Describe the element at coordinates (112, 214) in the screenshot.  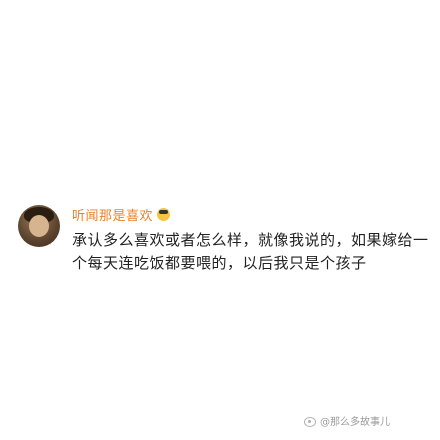
I see `username-link: 听闻那是喜欢` at that location.